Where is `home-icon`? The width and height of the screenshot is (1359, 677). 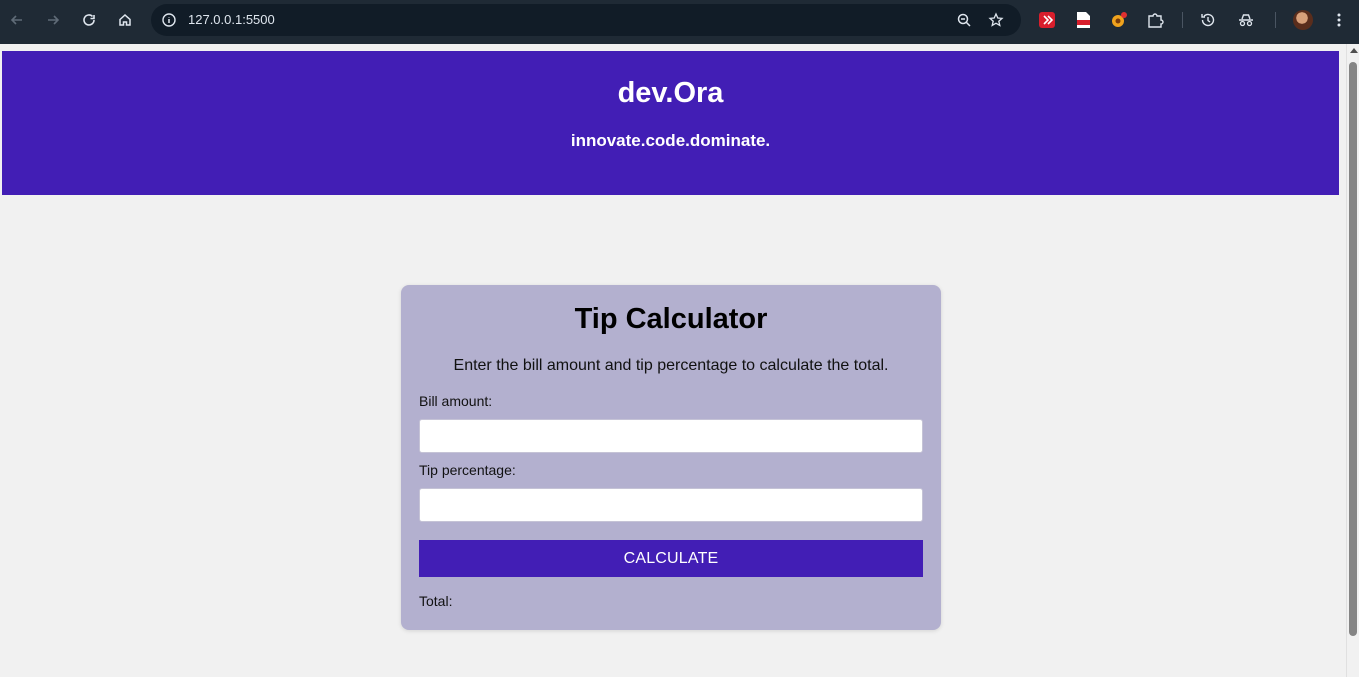
home-icon is located at coordinates (125, 19).